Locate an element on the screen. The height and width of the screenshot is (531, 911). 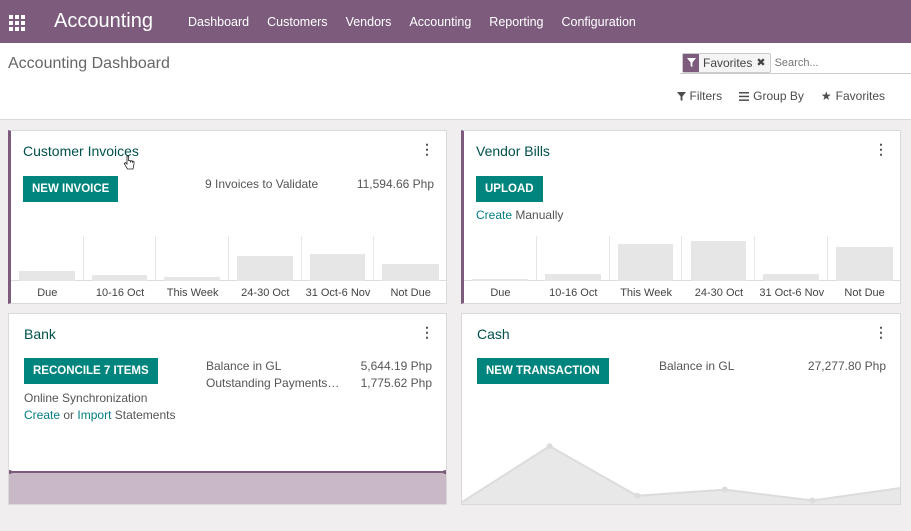
search-box: Favorites ✖ is located at coordinates (795, 63).